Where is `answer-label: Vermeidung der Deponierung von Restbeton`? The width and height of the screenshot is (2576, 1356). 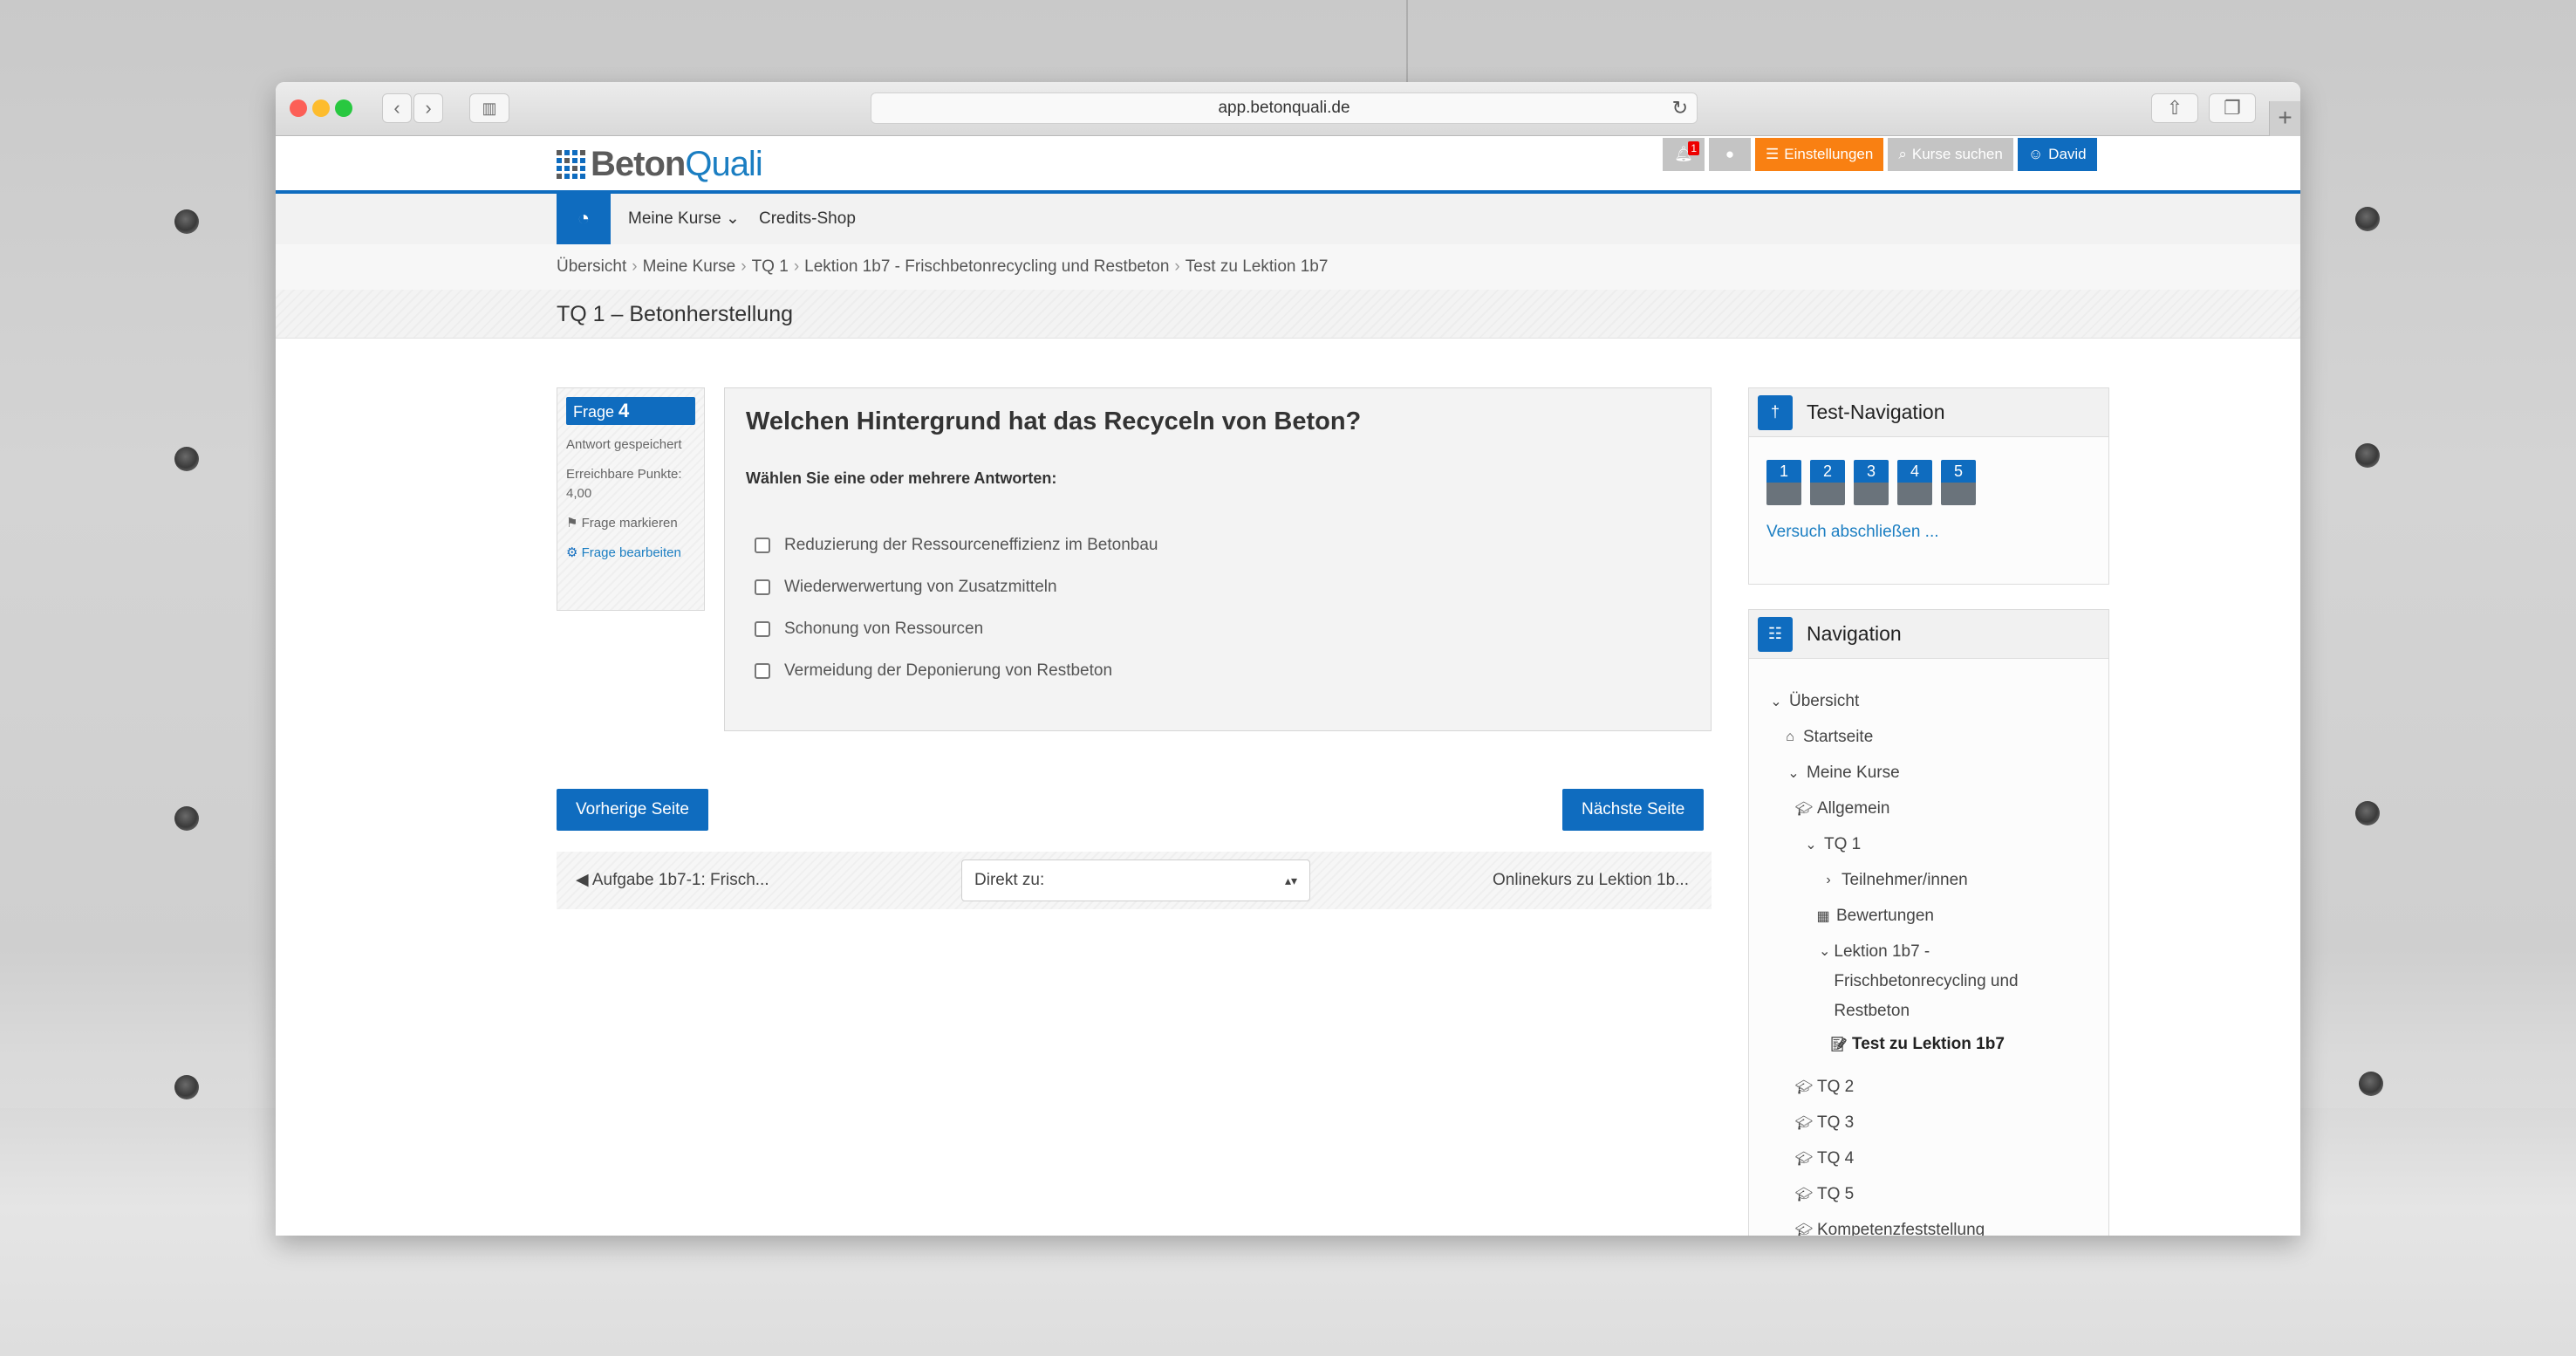
answer-label: Vermeidung der Deponierung von Restbeton is located at coordinates (948, 670).